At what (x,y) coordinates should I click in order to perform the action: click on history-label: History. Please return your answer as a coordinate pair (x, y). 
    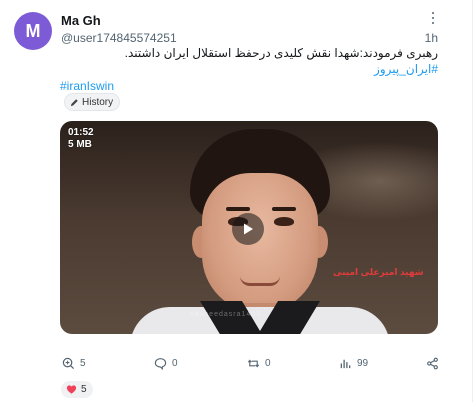
    Looking at the image, I should click on (98, 102).